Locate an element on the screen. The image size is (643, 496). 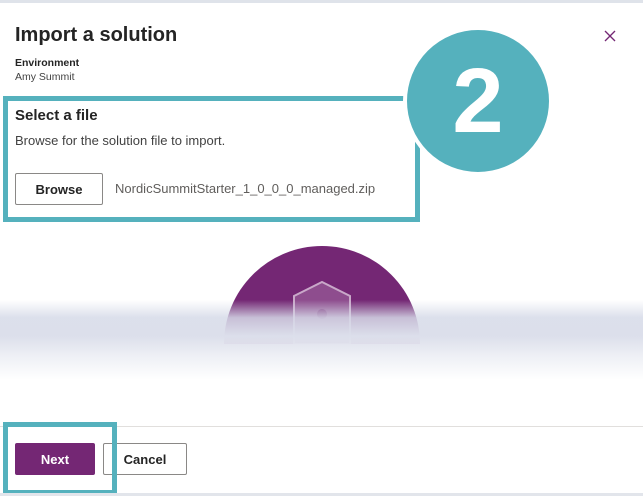
browse-button: Browse is located at coordinates (59, 189).